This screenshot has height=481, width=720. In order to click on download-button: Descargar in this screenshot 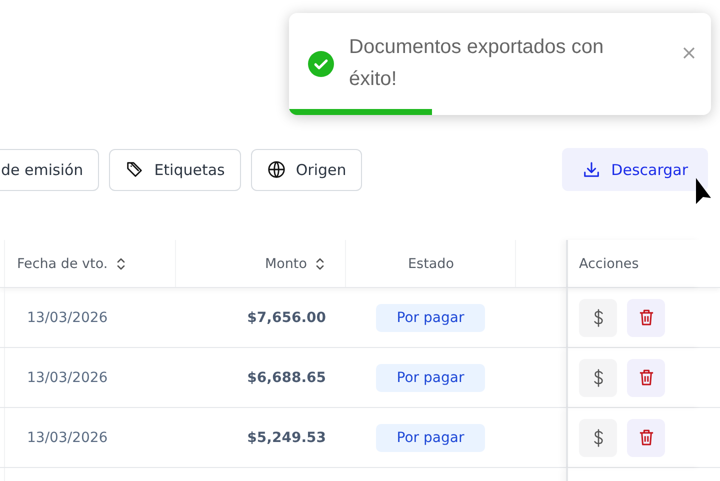, I will do `click(635, 169)`.